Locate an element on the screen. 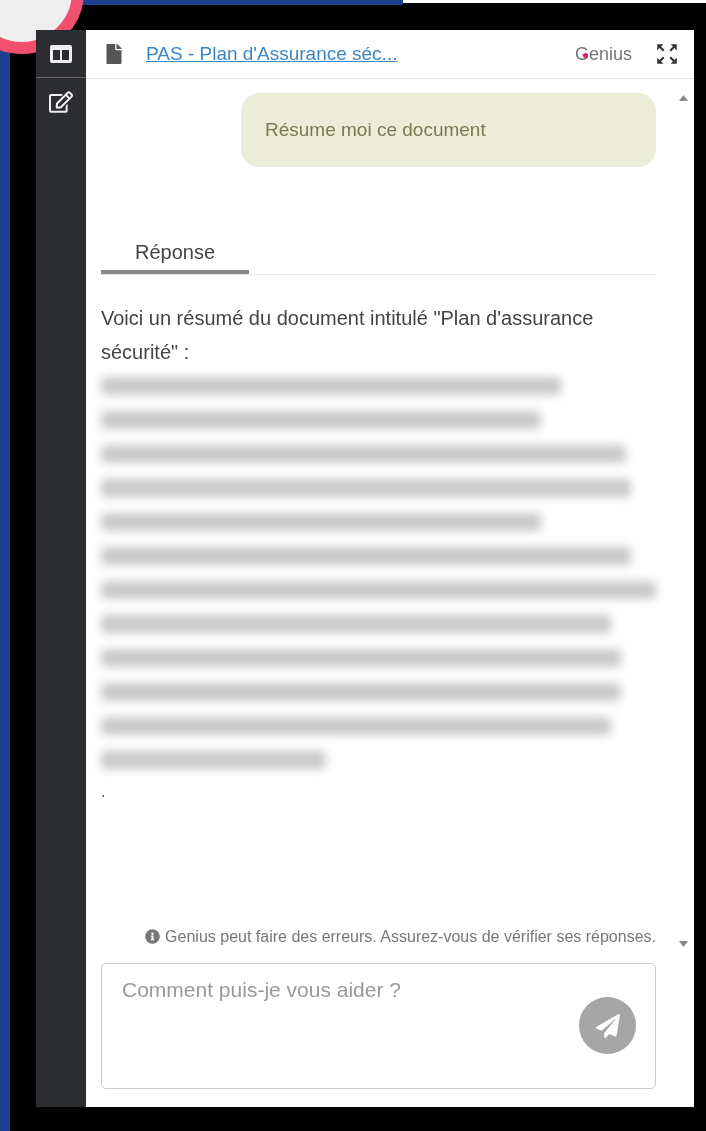 This screenshot has width=706, height=1131. scroll-up-icon is located at coordinates (683, 98).